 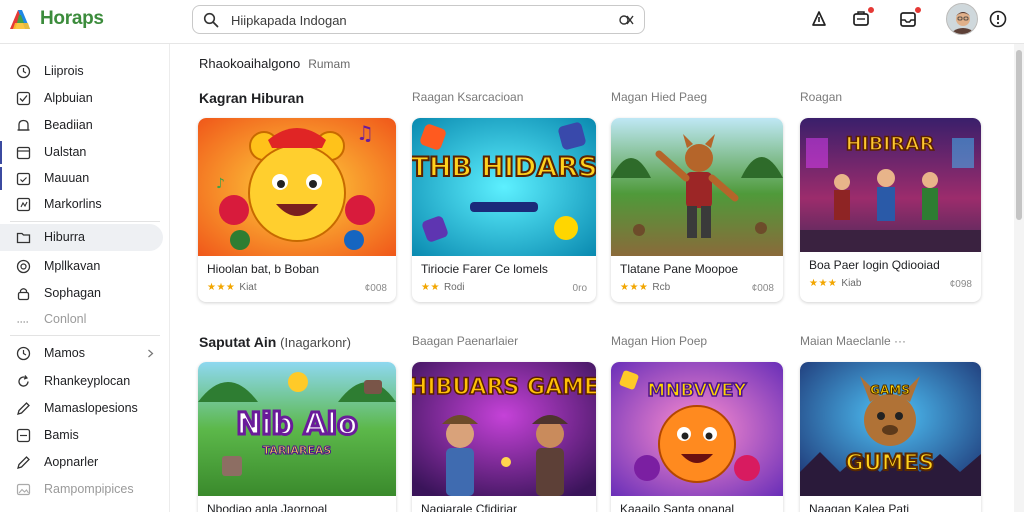 I want to click on orange-mascot-image: MNBVVEY, so click(x=697, y=429).